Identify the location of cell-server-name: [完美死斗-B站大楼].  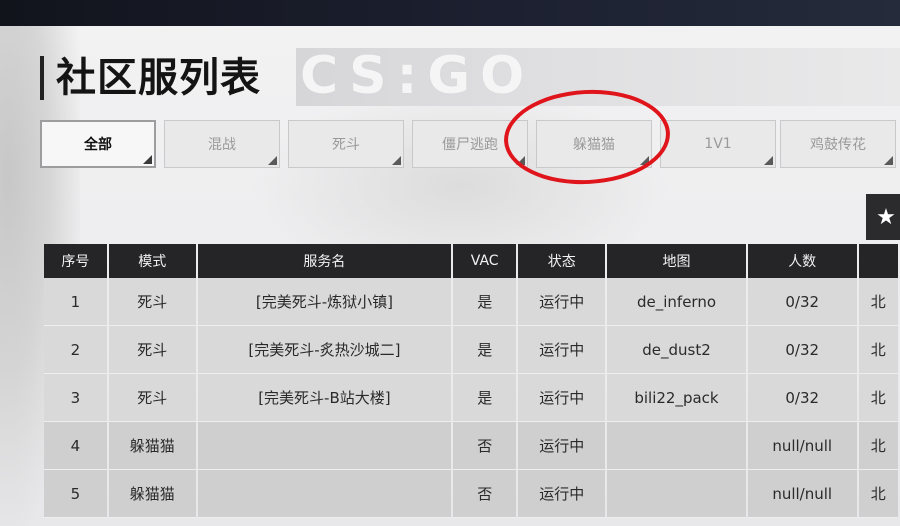
(324, 398).